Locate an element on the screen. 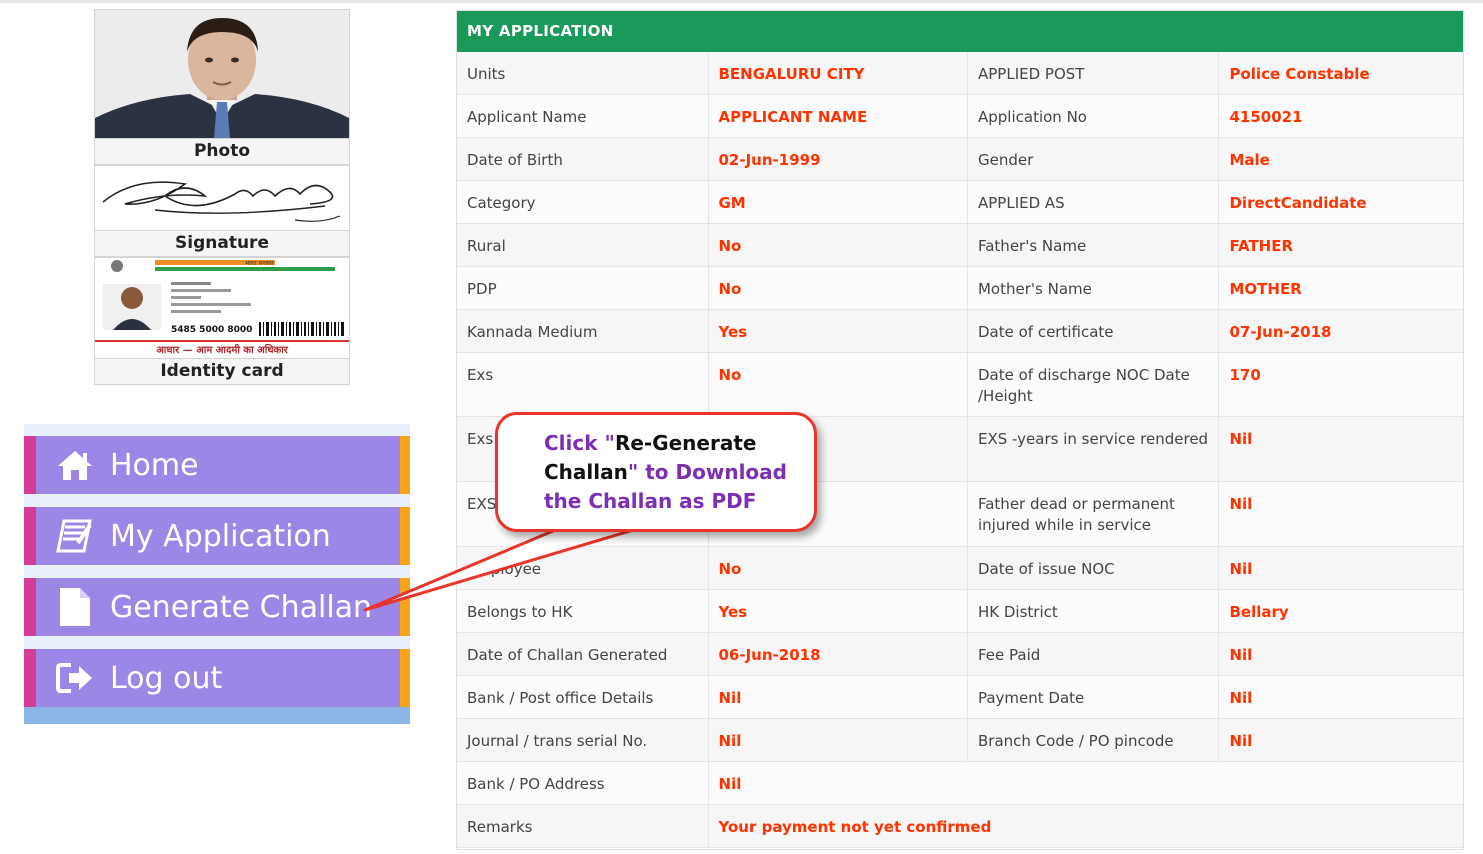 The width and height of the screenshot is (1483, 854). identity-caption: Identity card is located at coordinates (222, 371).